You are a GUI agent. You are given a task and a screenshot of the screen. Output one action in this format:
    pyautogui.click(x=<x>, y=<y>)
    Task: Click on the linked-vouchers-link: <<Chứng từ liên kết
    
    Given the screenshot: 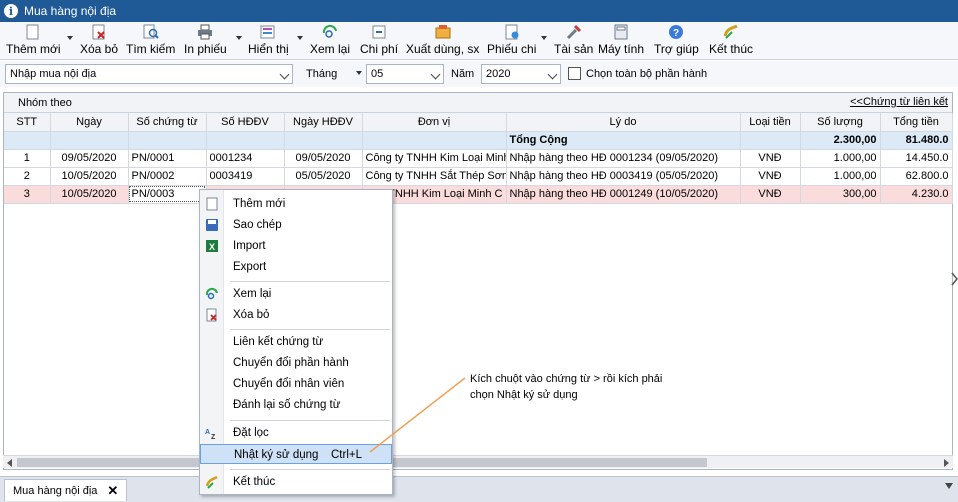 What is the action you would take?
    pyautogui.click(x=899, y=102)
    